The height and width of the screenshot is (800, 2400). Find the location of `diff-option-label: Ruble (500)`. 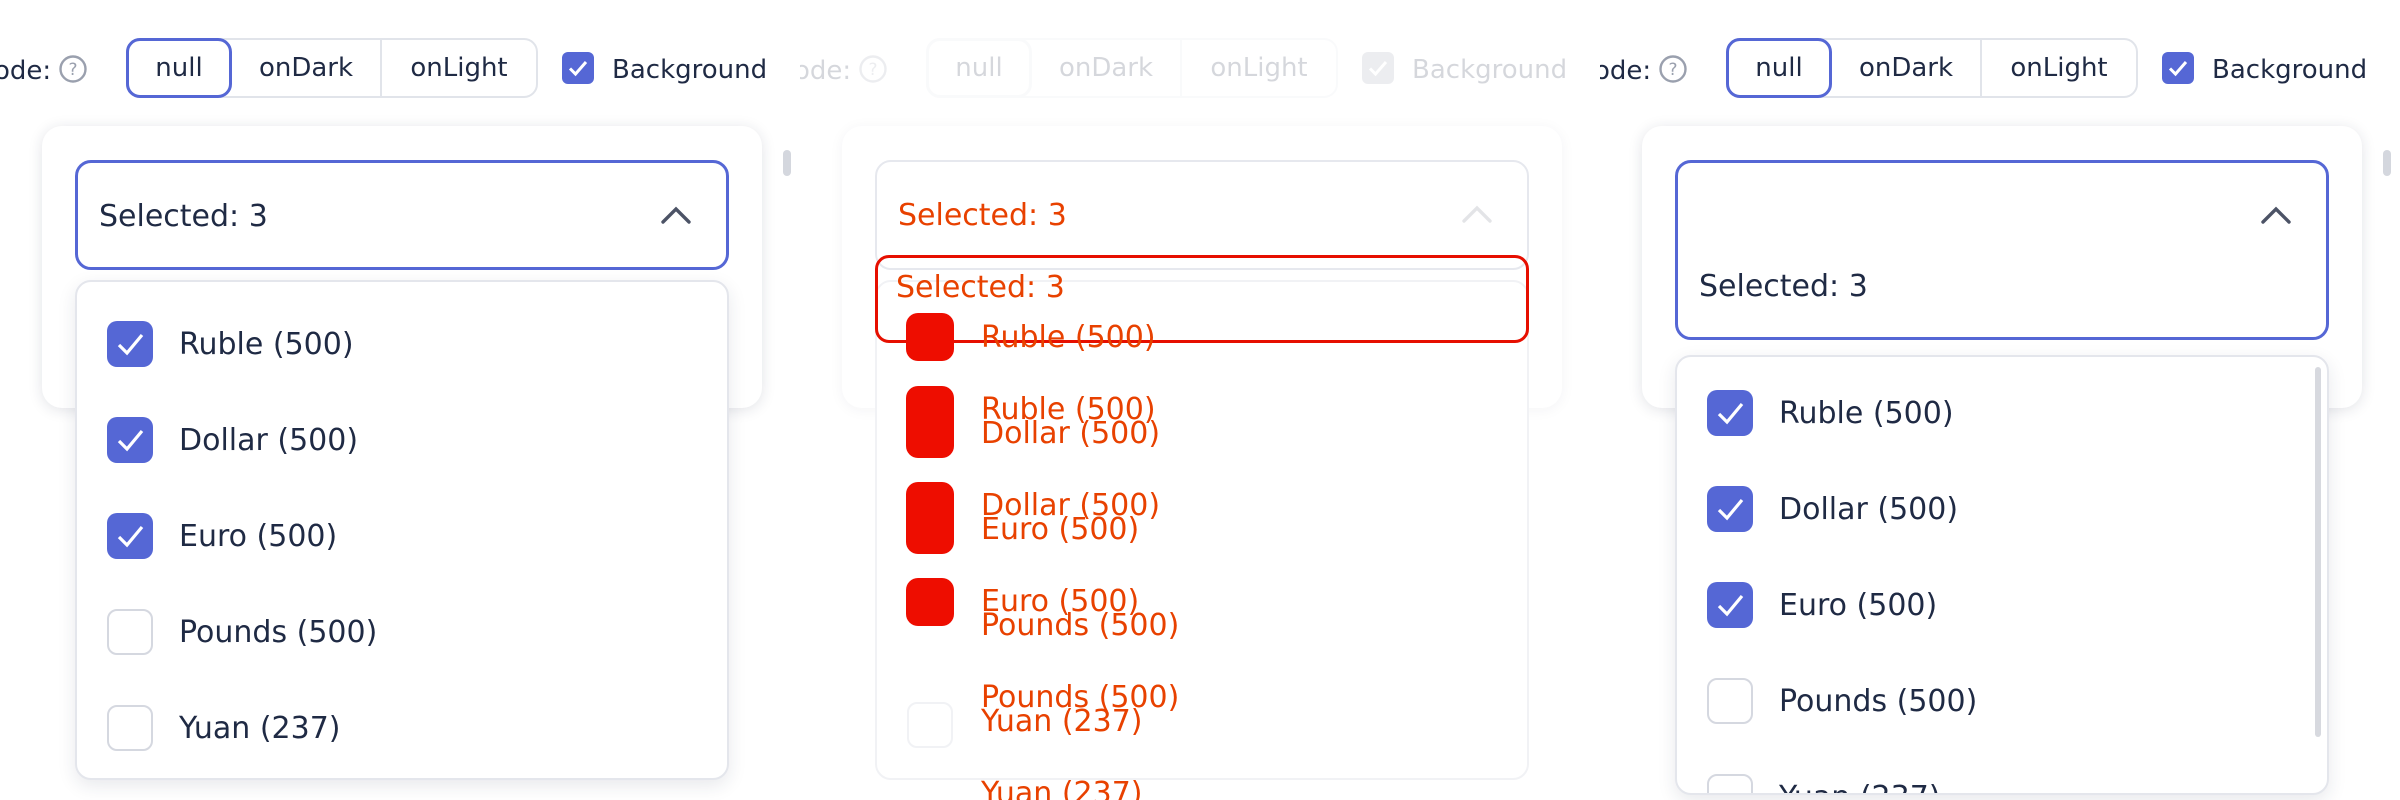

diff-option-label: Ruble (500) is located at coordinates (1068, 337).